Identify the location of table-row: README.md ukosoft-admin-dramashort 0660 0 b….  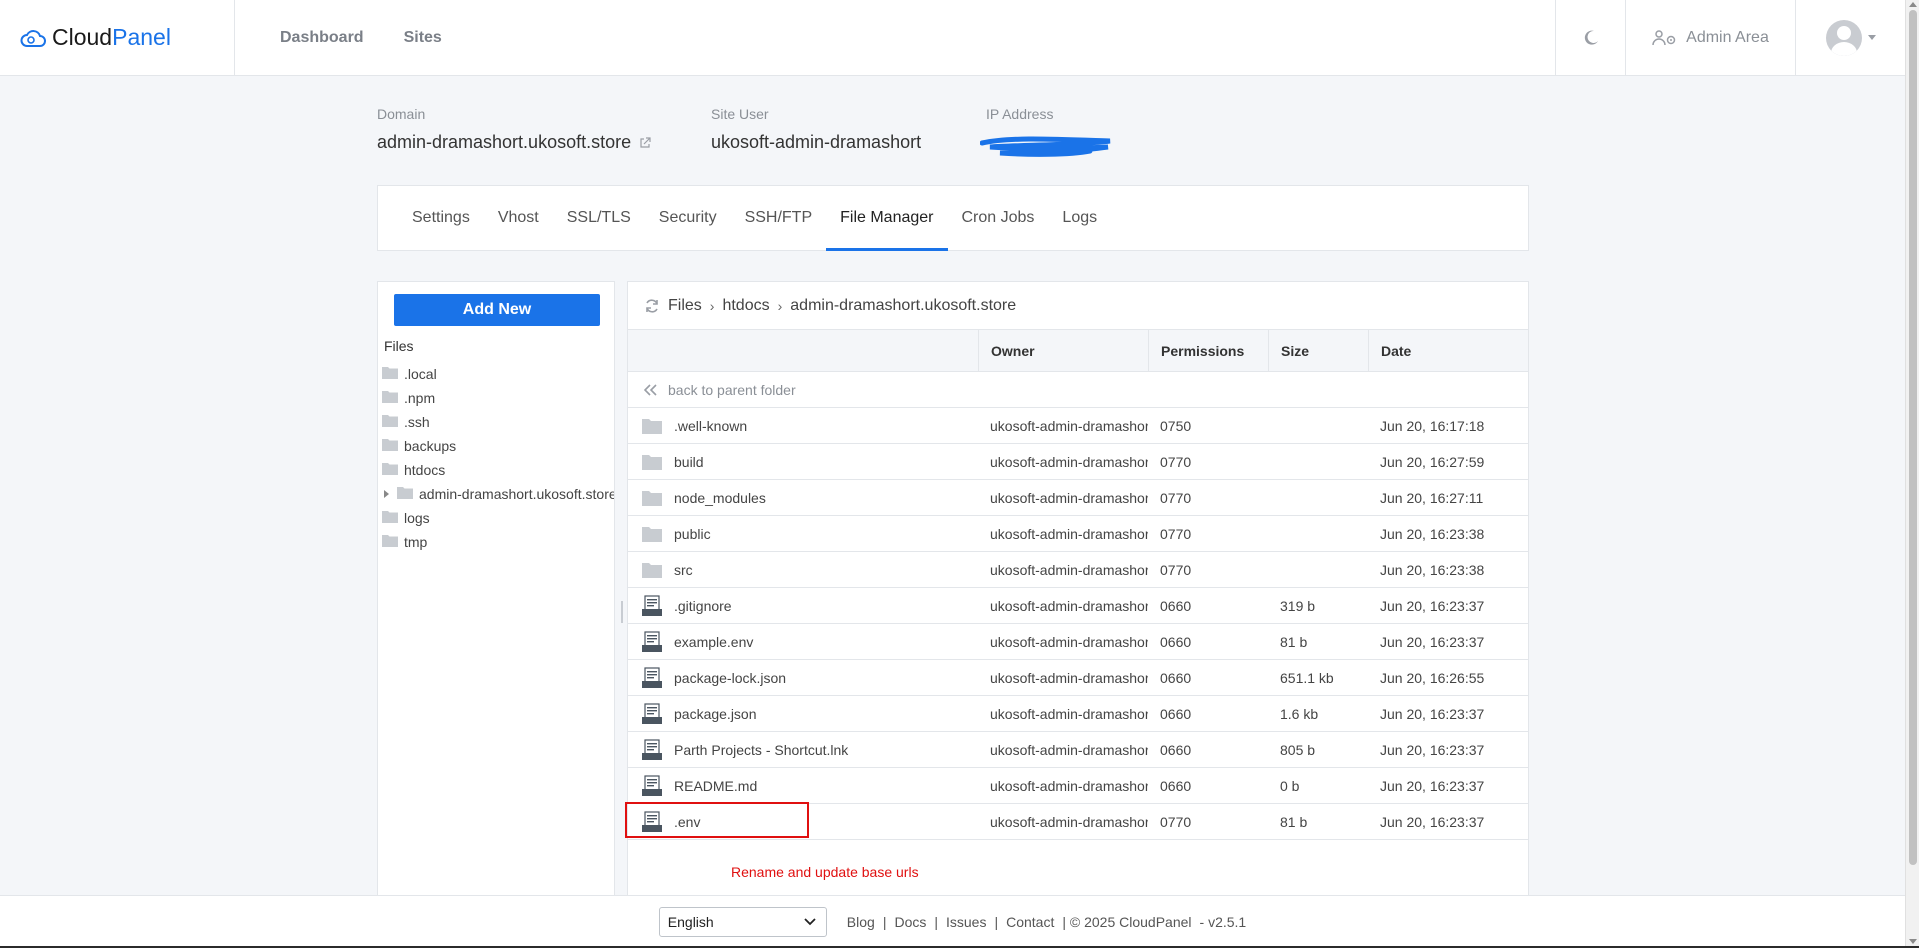
(1078, 786).